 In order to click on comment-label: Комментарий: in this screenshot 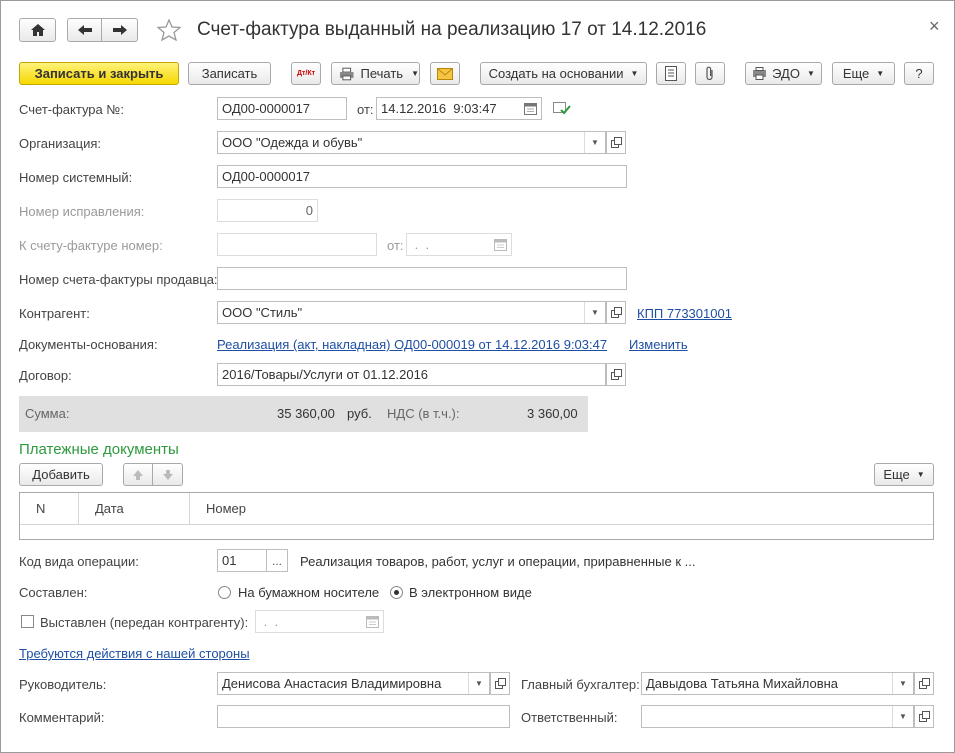, I will do `click(62, 717)`.